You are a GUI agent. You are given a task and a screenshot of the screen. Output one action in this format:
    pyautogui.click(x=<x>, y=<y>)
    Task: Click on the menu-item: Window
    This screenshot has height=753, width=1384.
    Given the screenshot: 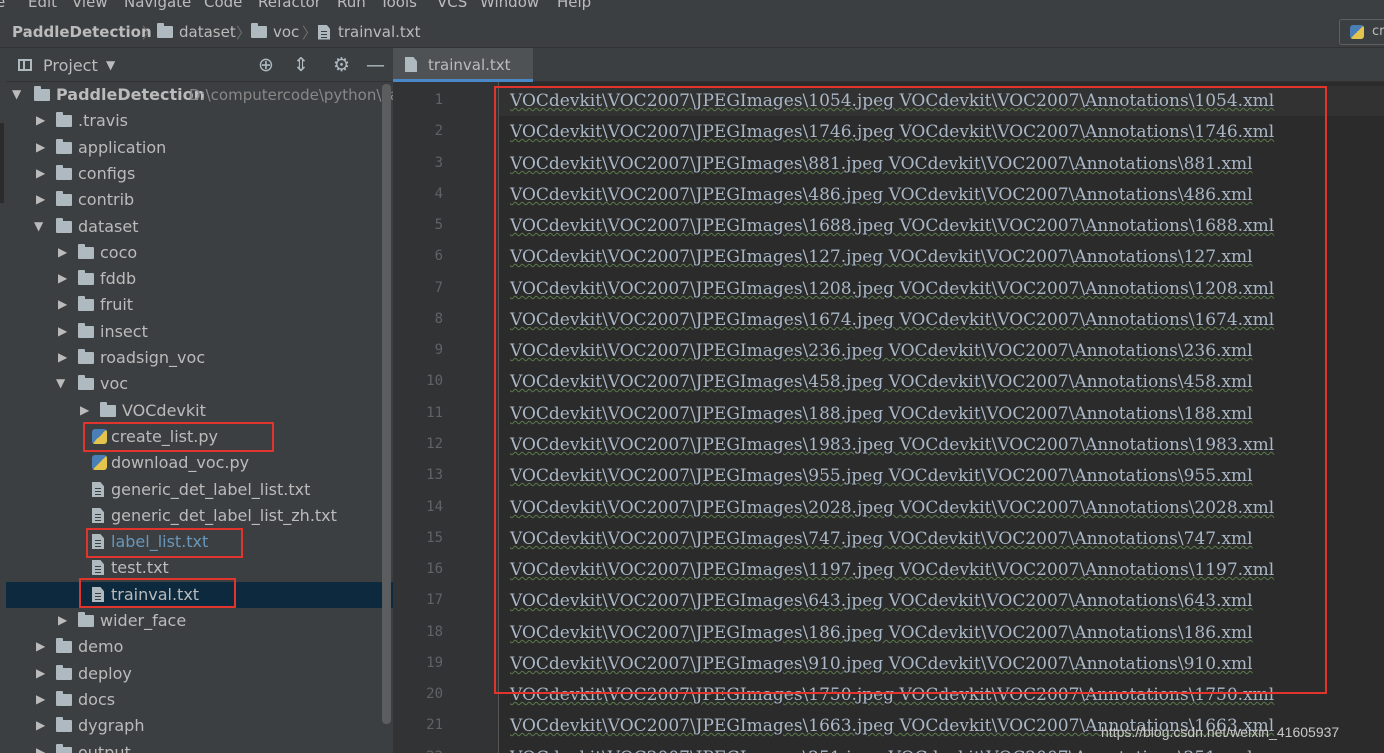 What is the action you would take?
    pyautogui.click(x=509, y=5)
    